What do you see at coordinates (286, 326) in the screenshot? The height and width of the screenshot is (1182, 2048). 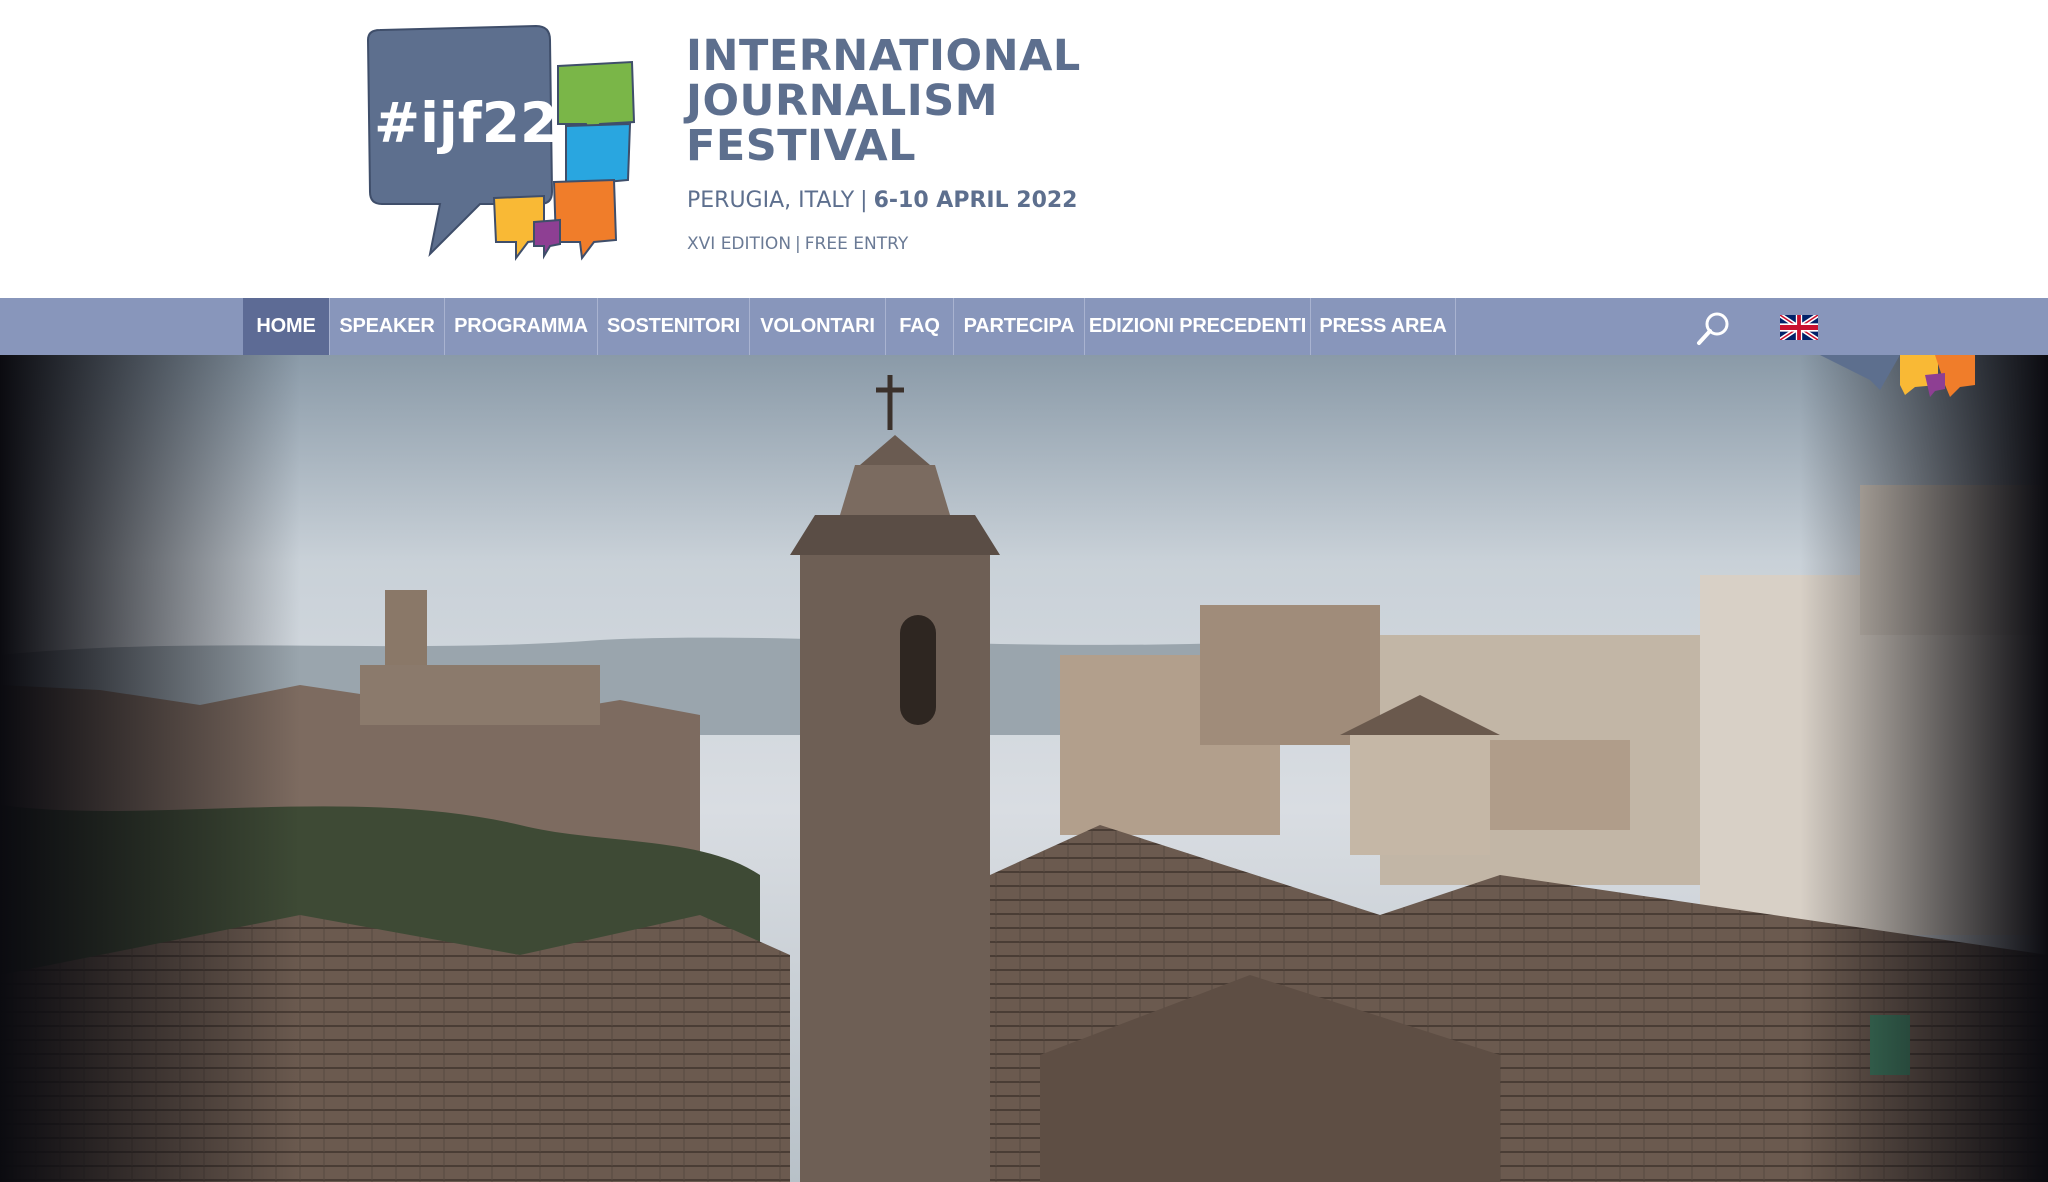 I see `nav-item-home: HOME` at bounding box center [286, 326].